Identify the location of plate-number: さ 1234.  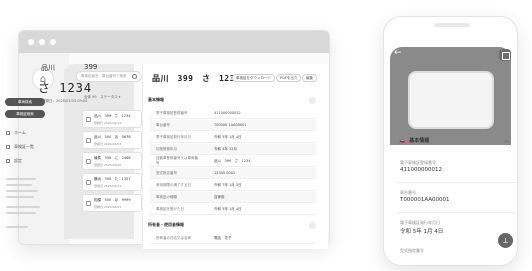
(65, 88).